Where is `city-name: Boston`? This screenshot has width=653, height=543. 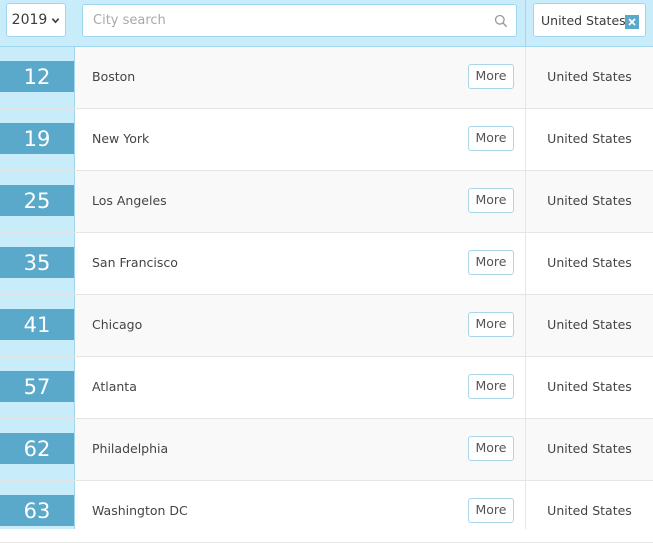 city-name: Boston is located at coordinates (113, 76).